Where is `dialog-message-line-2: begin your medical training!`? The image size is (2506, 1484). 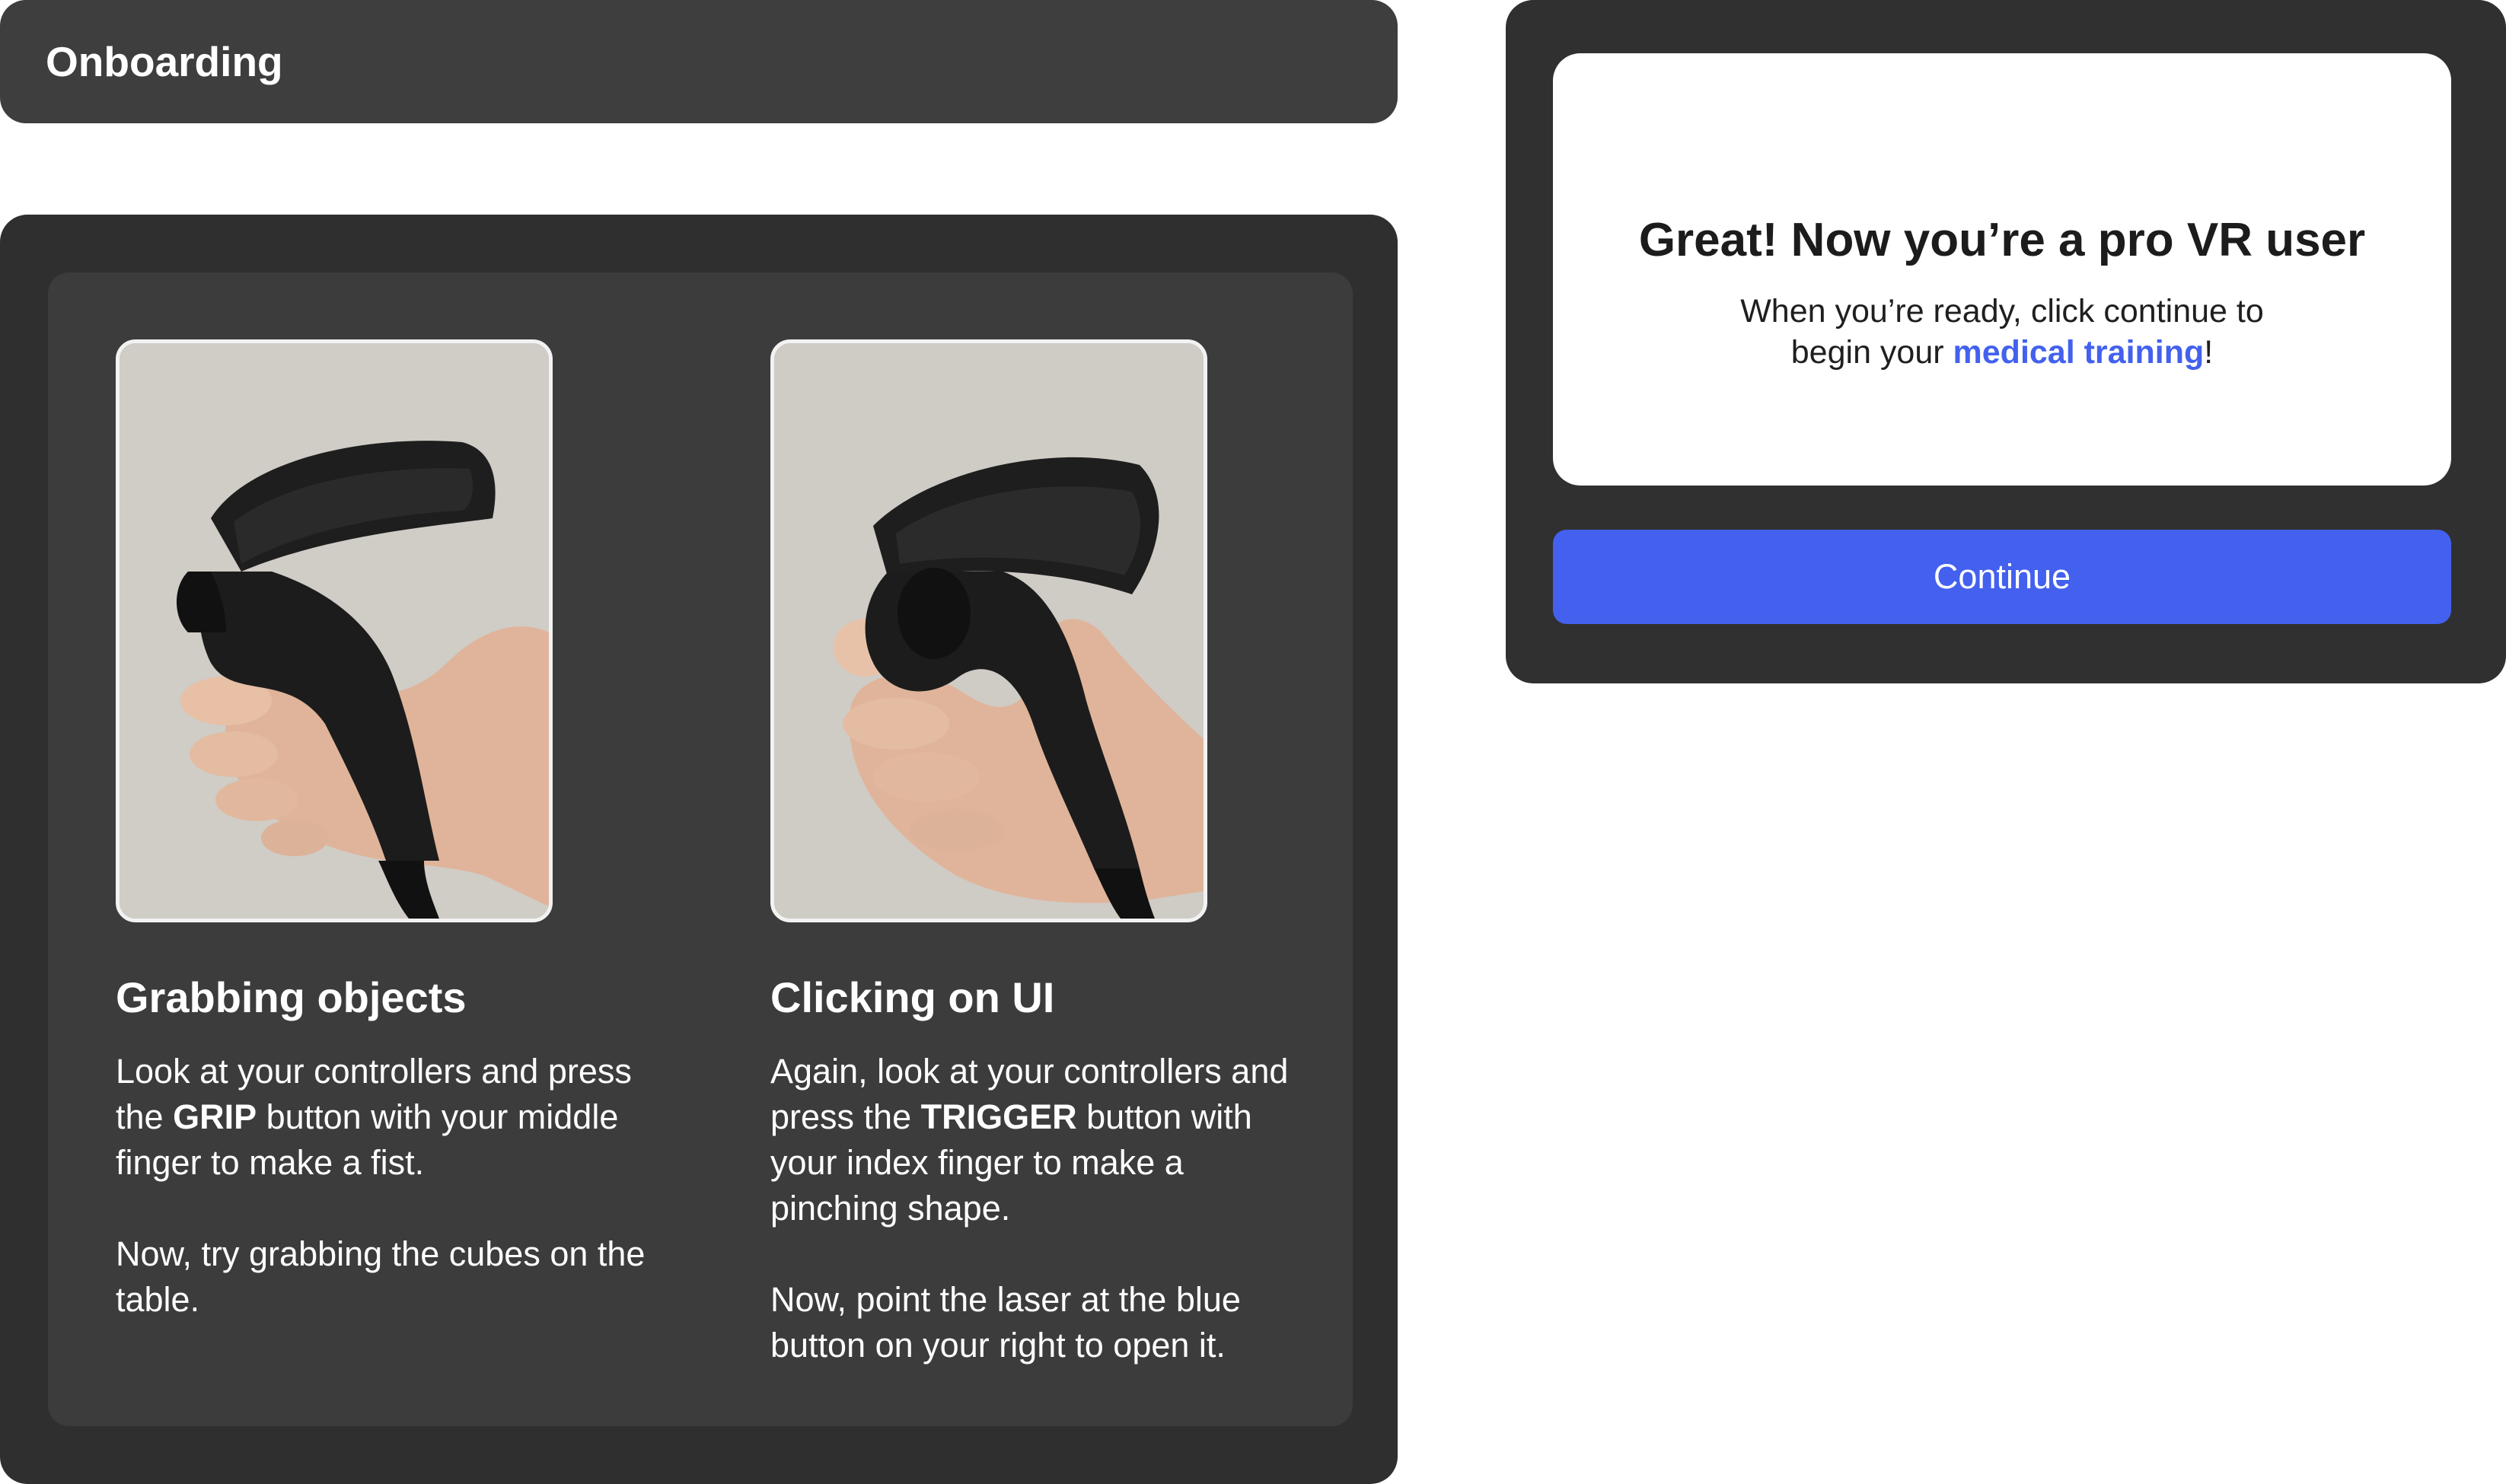
dialog-message-line-2: begin your medical training! is located at coordinates (2002, 352).